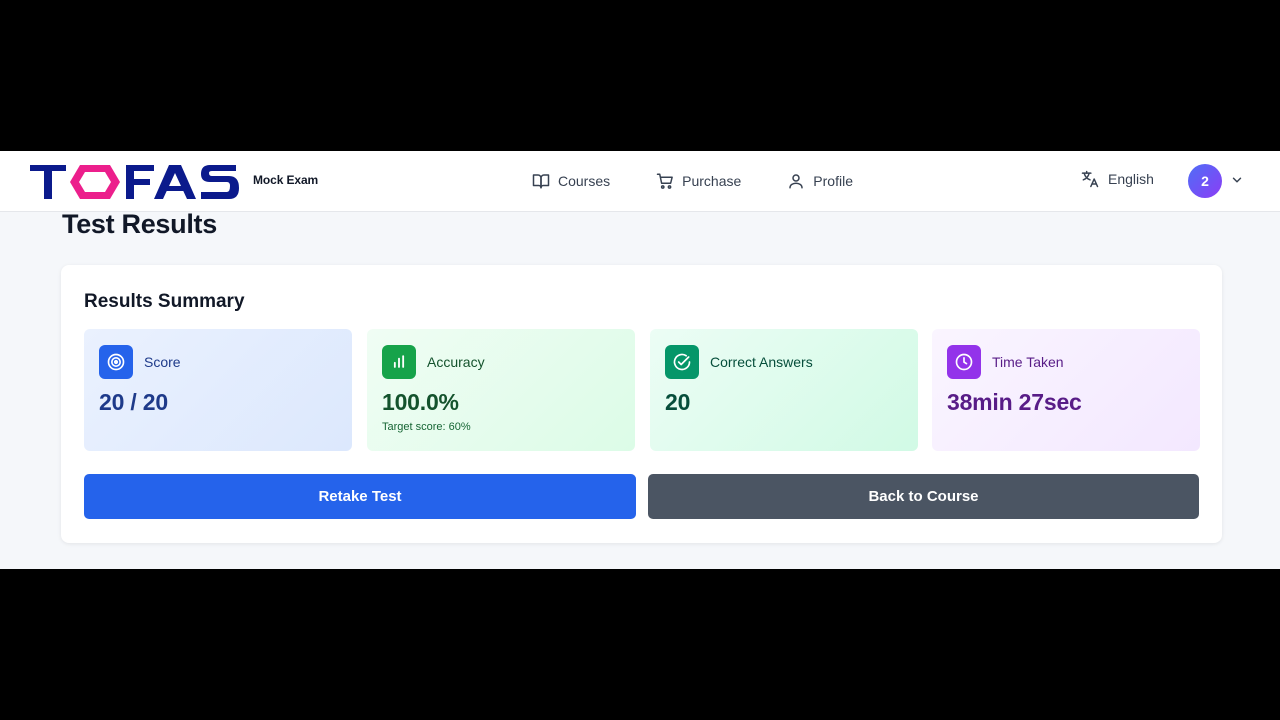  What do you see at coordinates (162, 362) in the screenshot?
I see `score-label: Score` at bounding box center [162, 362].